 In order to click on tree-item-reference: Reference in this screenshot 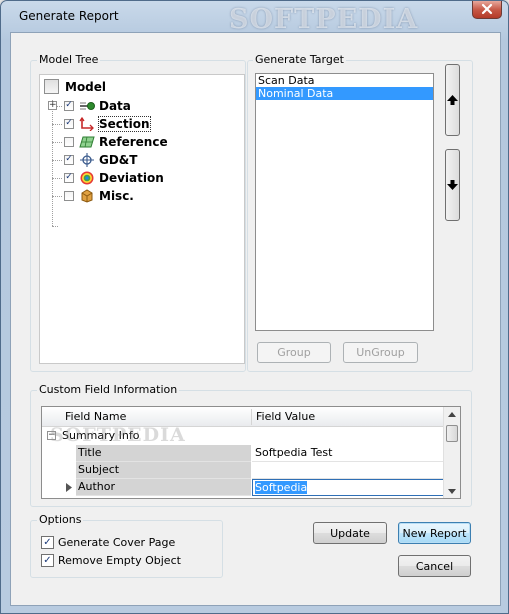, I will do `click(116, 141)`.